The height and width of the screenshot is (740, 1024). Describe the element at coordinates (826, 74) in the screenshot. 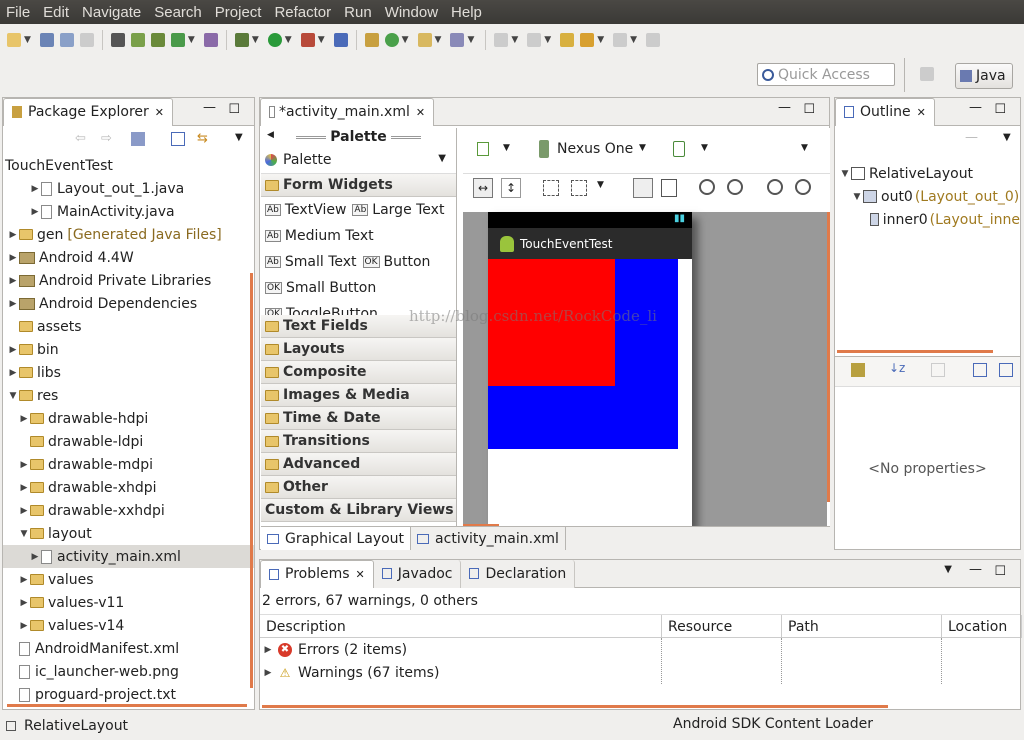

I see `quick-access-field: Quick Access` at that location.